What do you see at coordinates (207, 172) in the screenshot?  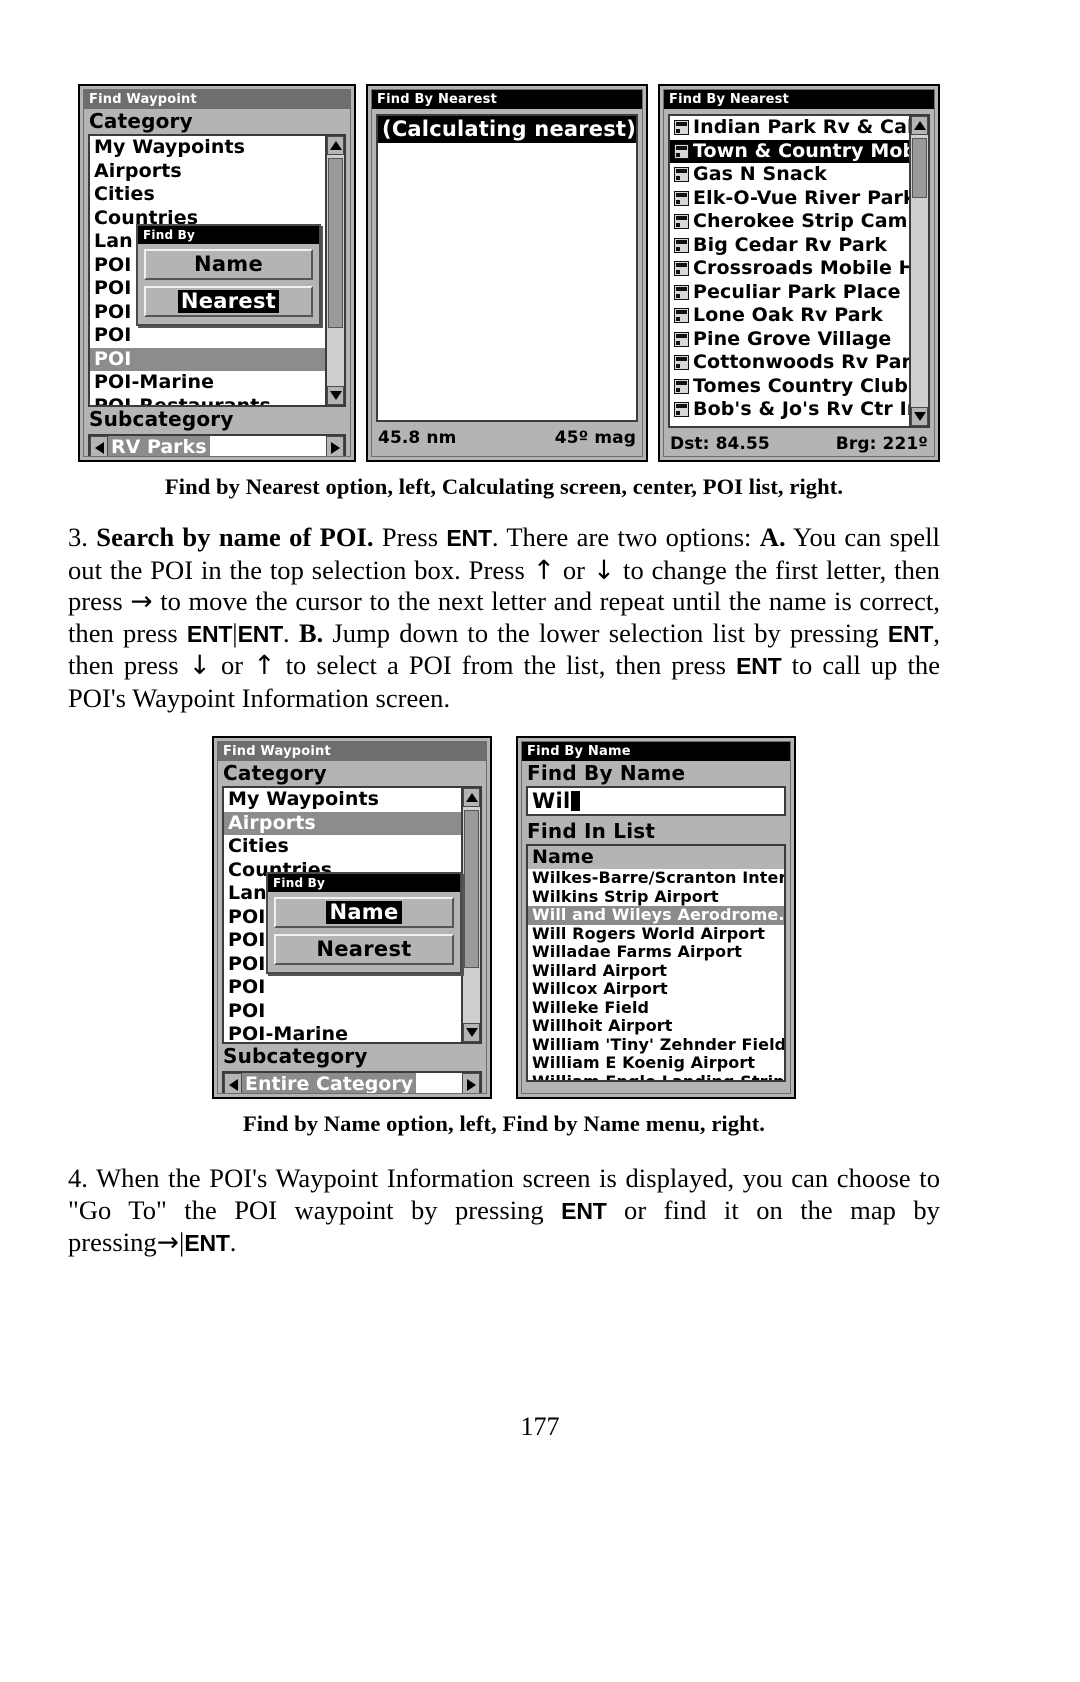 I see `list-item: Airports` at bounding box center [207, 172].